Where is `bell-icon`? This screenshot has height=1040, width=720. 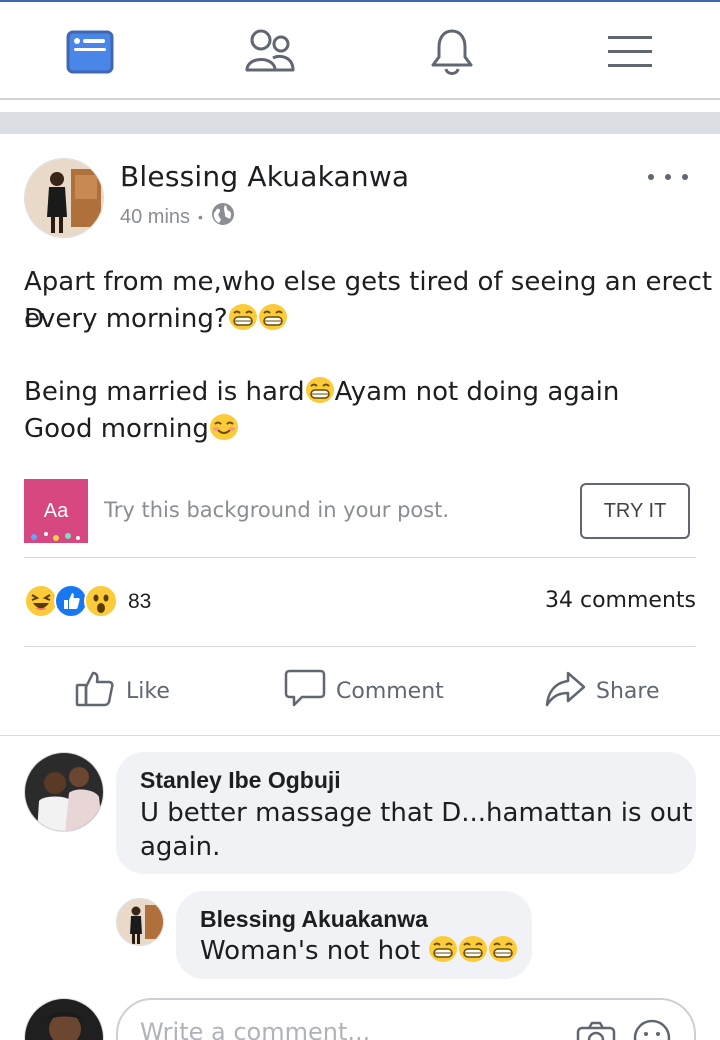 bell-icon is located at coordinates (452, 52).